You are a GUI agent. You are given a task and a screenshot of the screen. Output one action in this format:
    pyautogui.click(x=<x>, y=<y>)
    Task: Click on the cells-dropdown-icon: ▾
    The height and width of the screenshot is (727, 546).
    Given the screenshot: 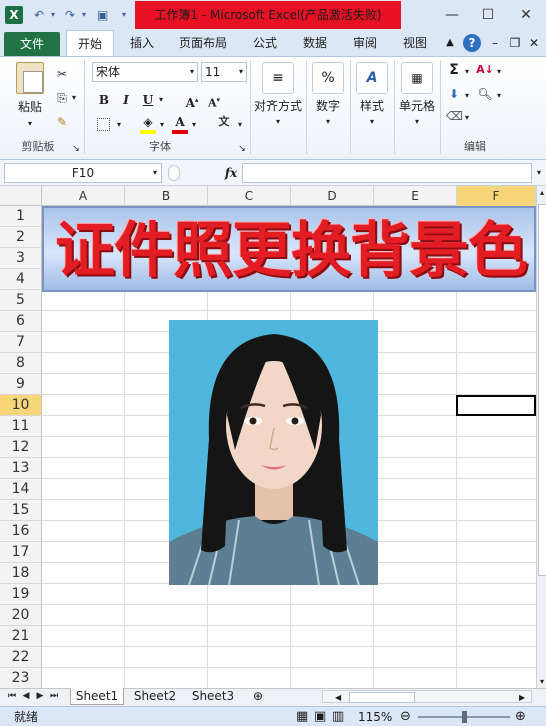 What is the action you would take?
    pyautogui.click(x=417, y=122)
    